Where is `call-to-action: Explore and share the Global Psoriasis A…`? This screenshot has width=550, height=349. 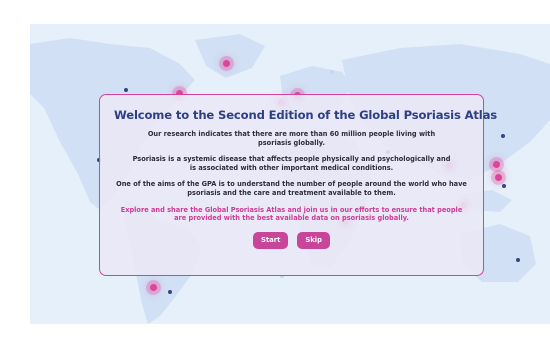 call-to-action: Explore and share the Global Psoriasis A… is located at coordinates (291, 214).